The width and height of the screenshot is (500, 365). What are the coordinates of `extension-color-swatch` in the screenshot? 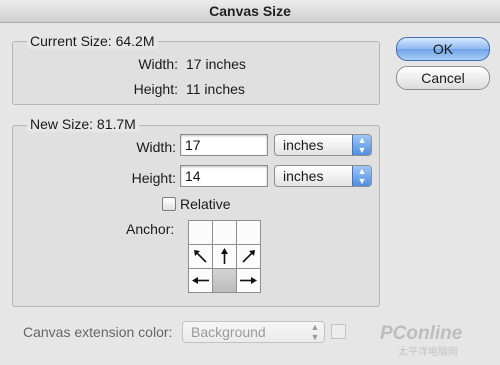 It's located at (338, 331).